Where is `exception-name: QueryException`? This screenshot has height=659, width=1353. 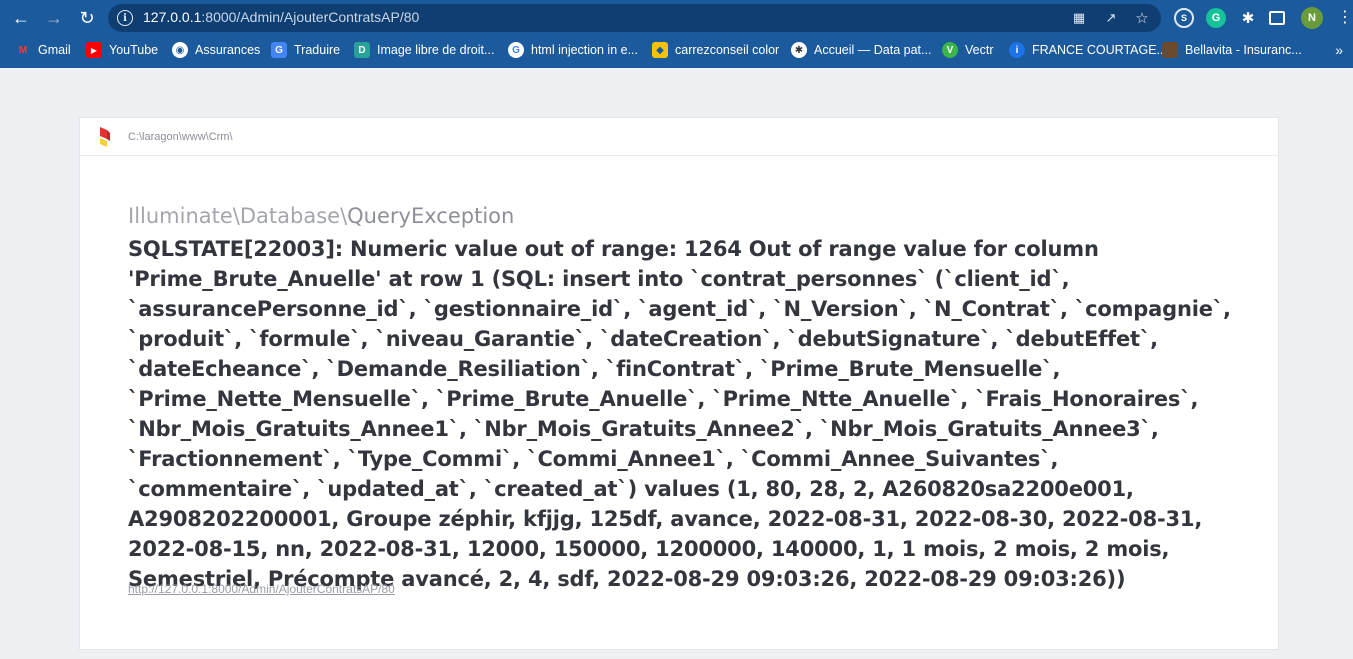
exception-name: QueryException is located at coordinates (431, 216).